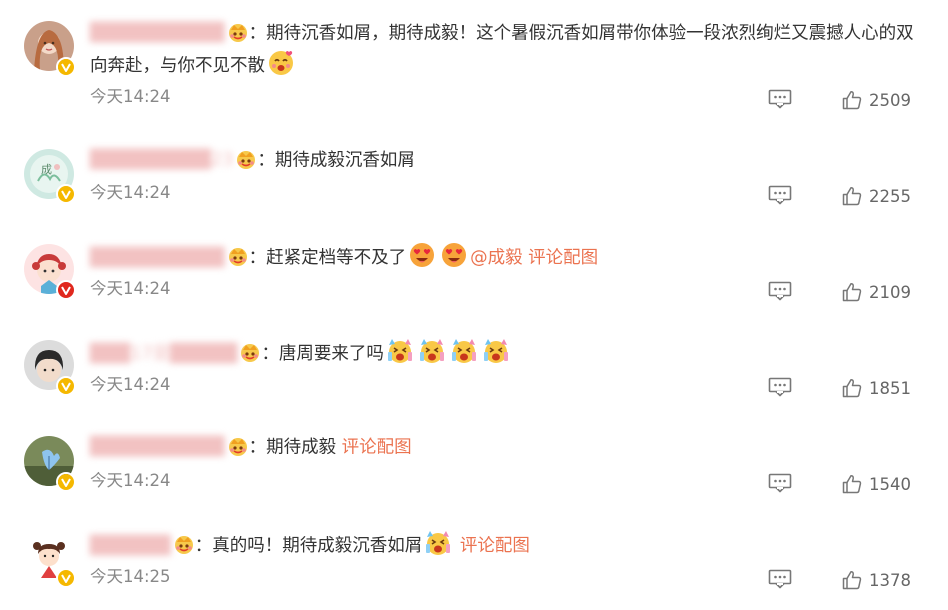 The width and height of the screenshot is (948, 610). What do you see at coordinates (130, 576) in the screenshot?
I see `timestamp: 今天14:25` at bounding box center [130, 576].